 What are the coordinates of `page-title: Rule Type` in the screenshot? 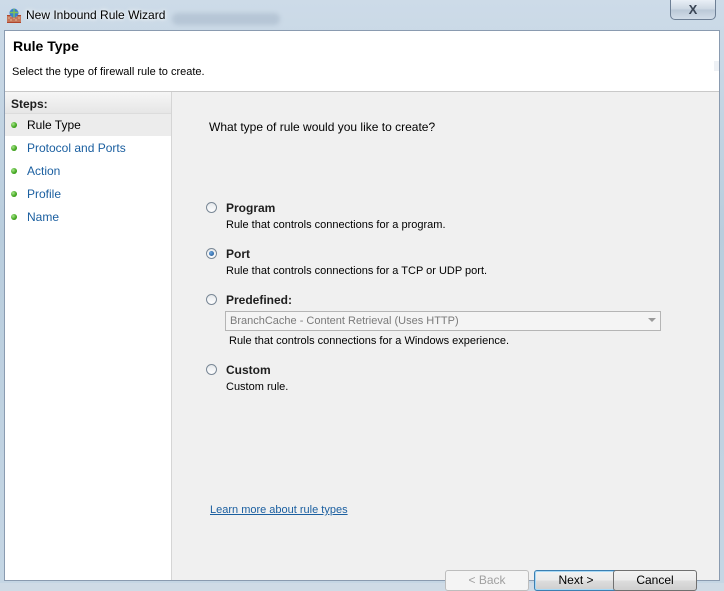 It's located at (46, 46).